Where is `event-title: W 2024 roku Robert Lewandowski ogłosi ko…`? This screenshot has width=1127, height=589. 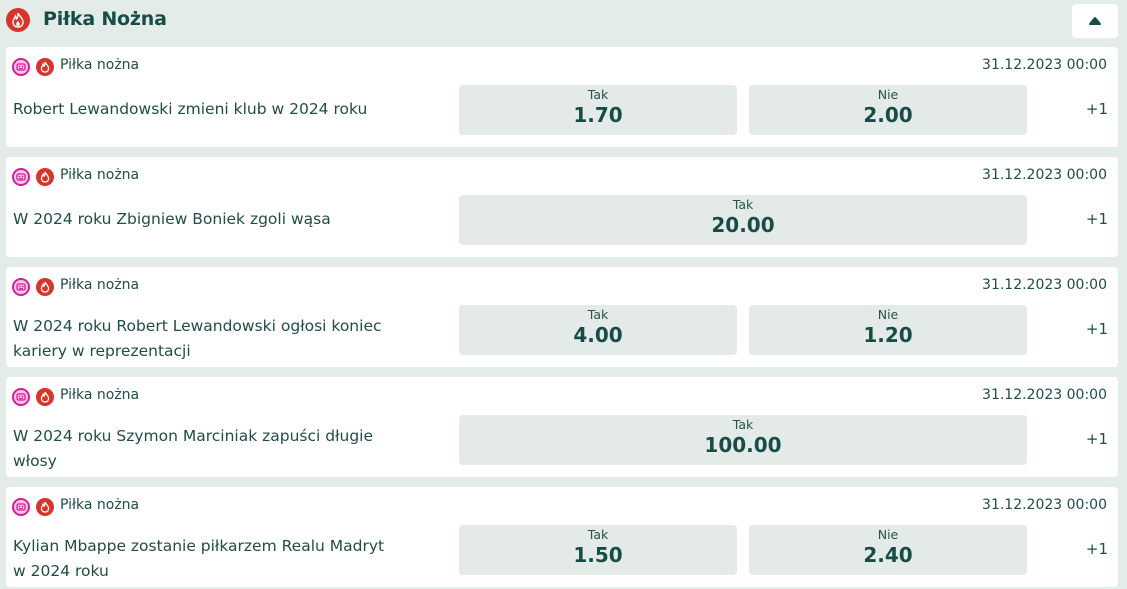 event-title: W 2024 roku Robert Lewandowski ogłosi ko… is located at coordinates (218, 339).